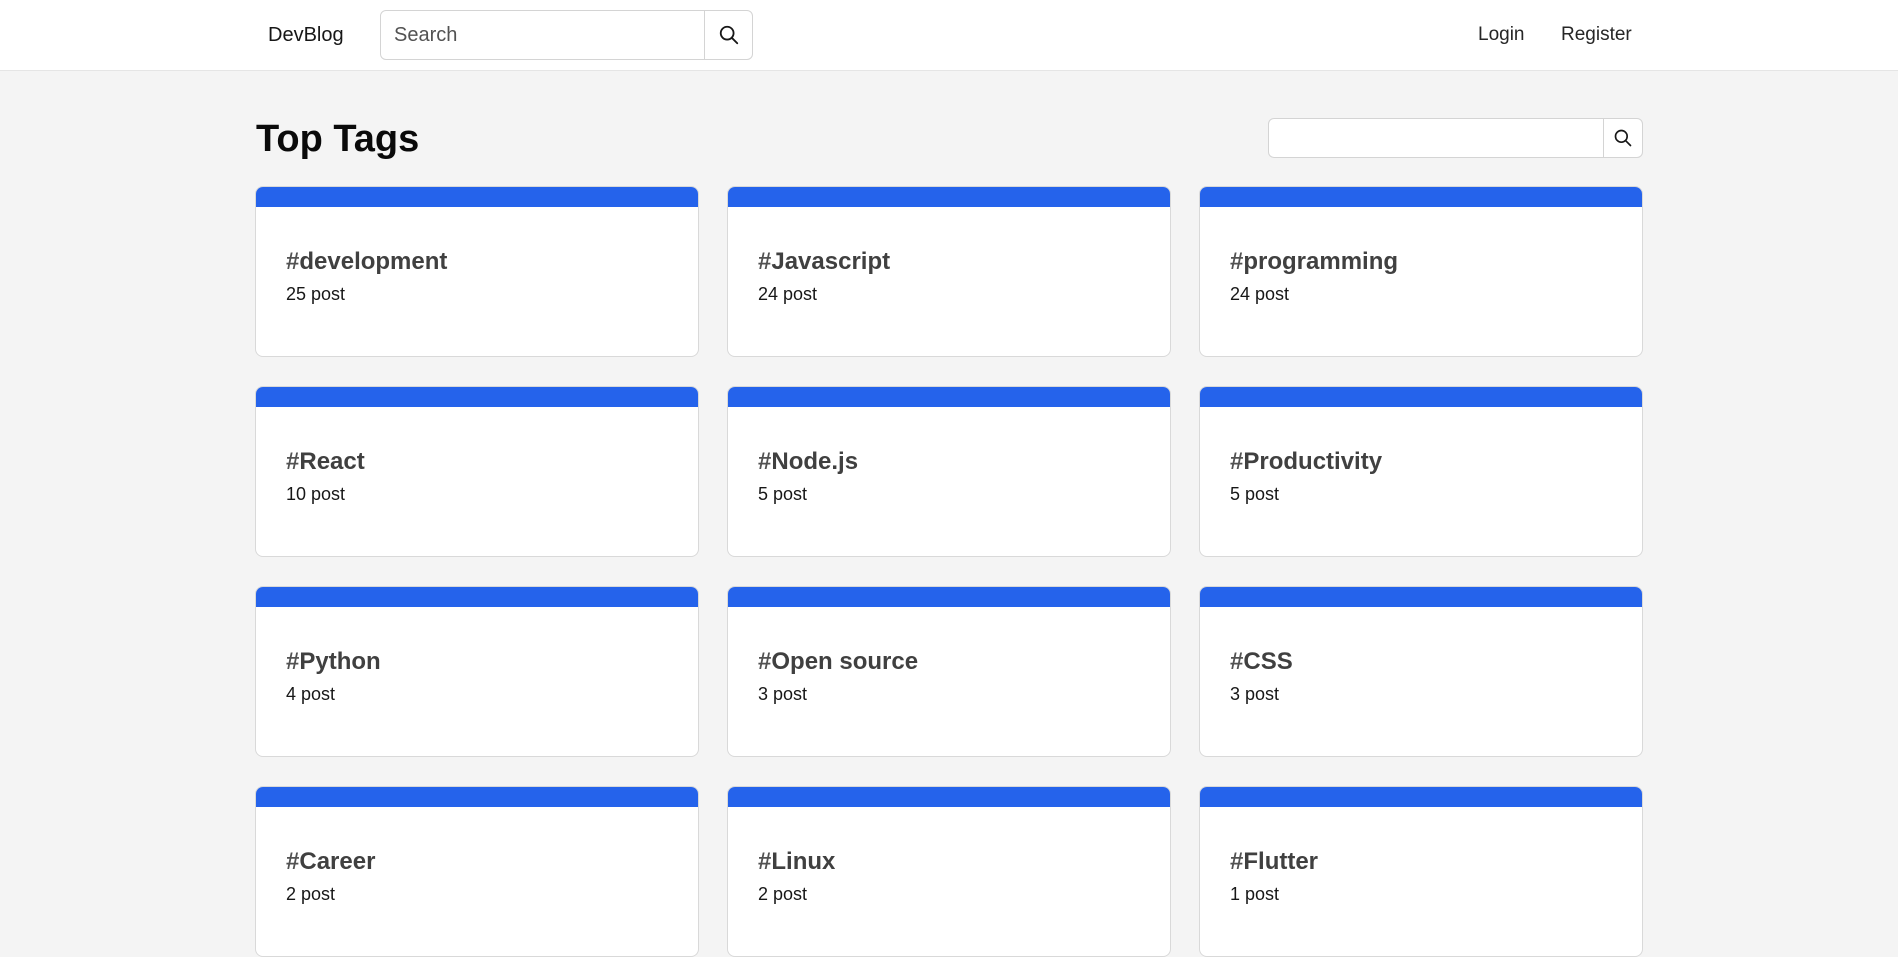 The width and height of the screenshot is (1898, 957). I want to click on tag-card: #Node.js 5 post, so click(949, 471).